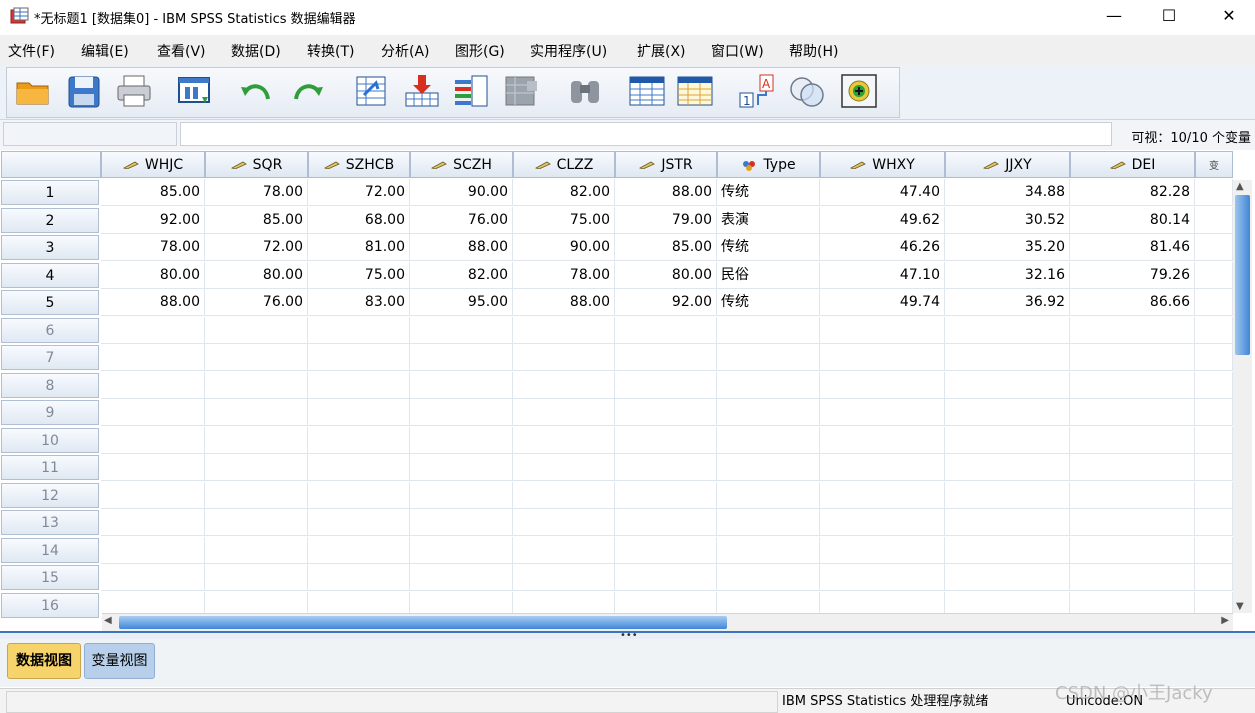 This screenshot has height=713, width=1255. What do you see at coordinates (882, 247) in the screenshot?
I see `data-cell: 46.26` at bounding box center [882, 247].